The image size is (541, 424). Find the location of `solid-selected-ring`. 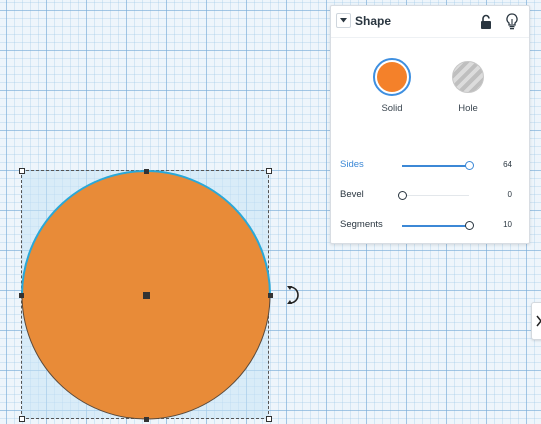

solid-selected-ring is located at coordinates (392, 77).